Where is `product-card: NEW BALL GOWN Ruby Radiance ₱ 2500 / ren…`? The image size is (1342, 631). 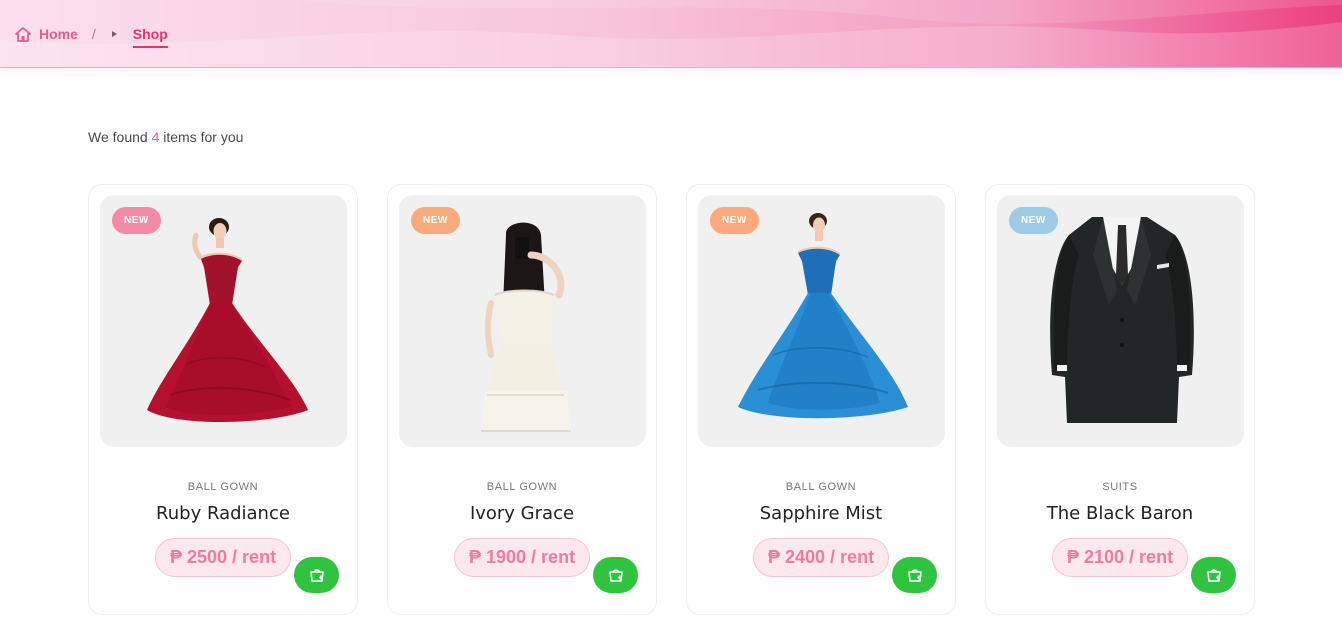 product-card: NEW BALL GOWN Ruby Radiance ₱ 2500 / ren… is located at coordinates (223, 399).